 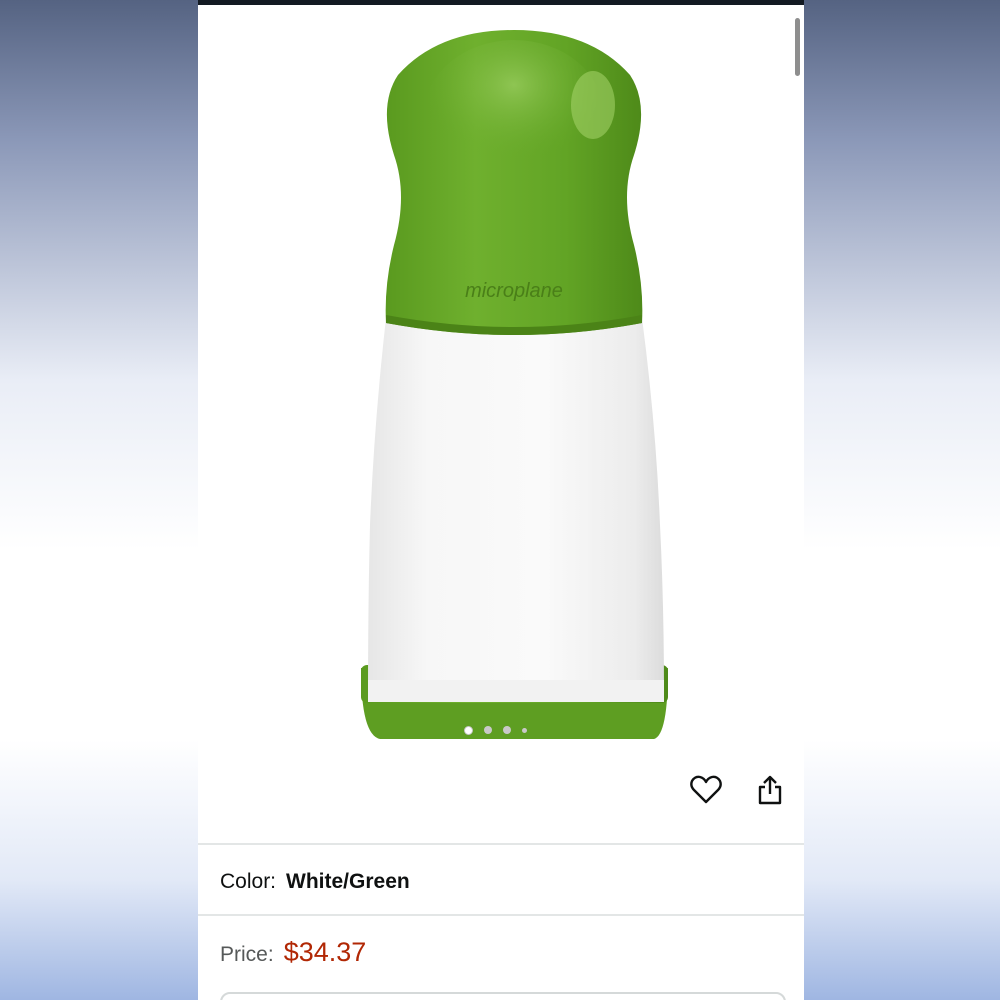 I want to click on share-icon, so click(x=770, y=790).